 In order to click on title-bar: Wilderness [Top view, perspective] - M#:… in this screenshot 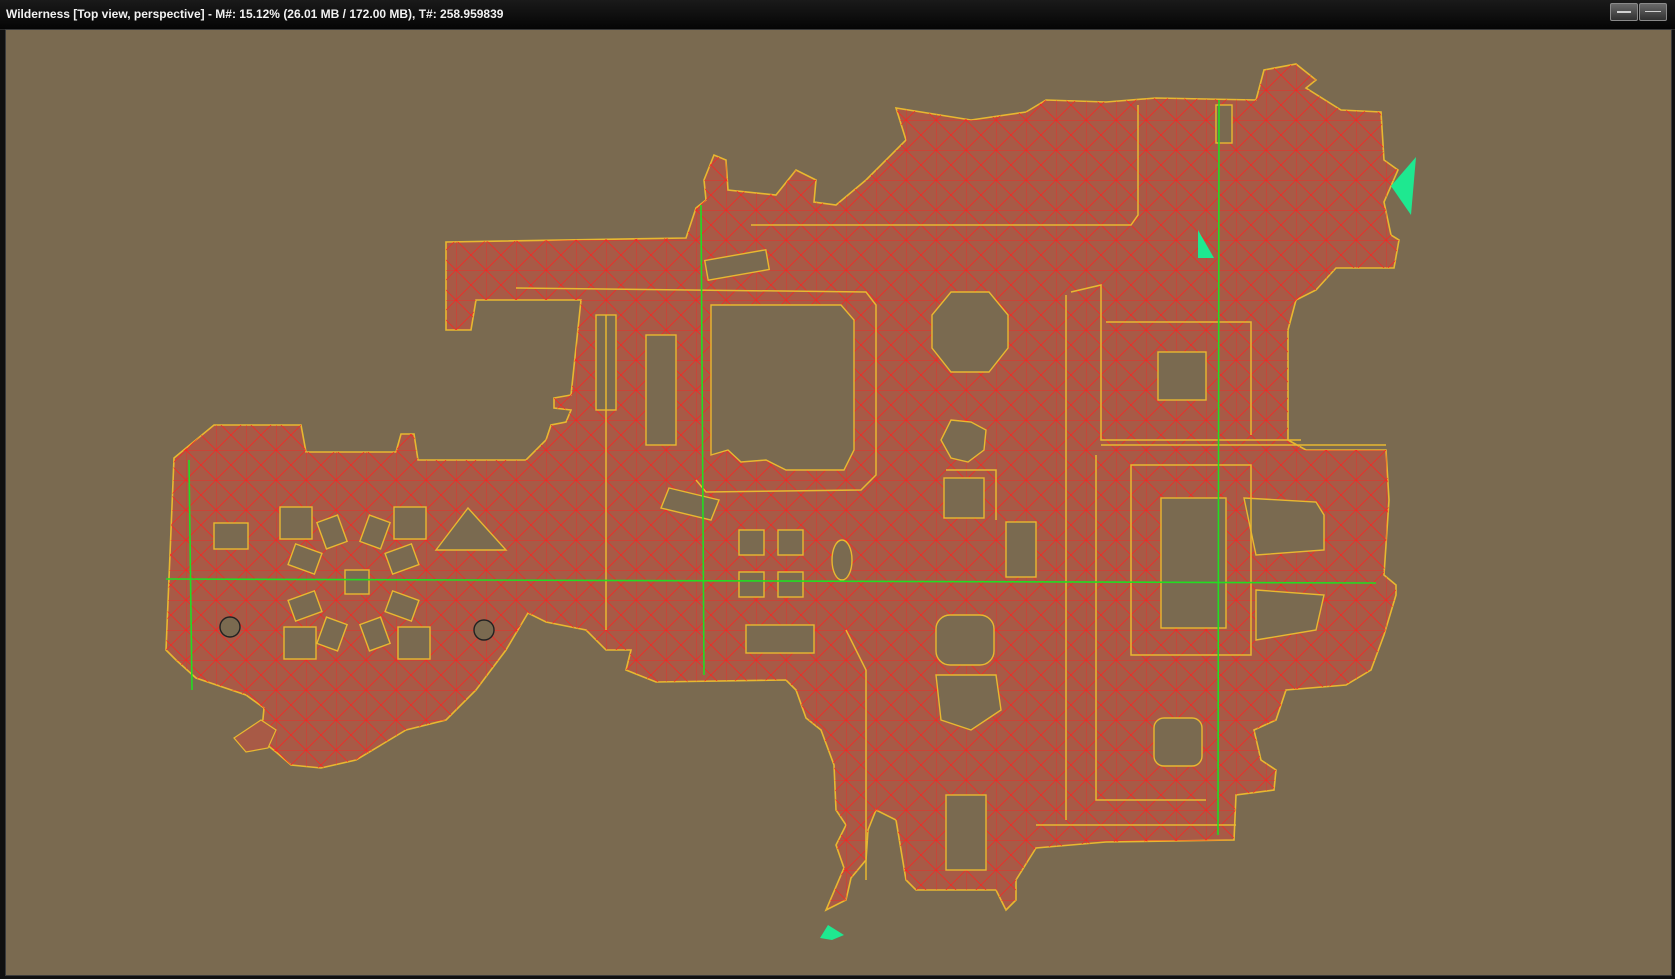, I will do `click(837, 15)`.